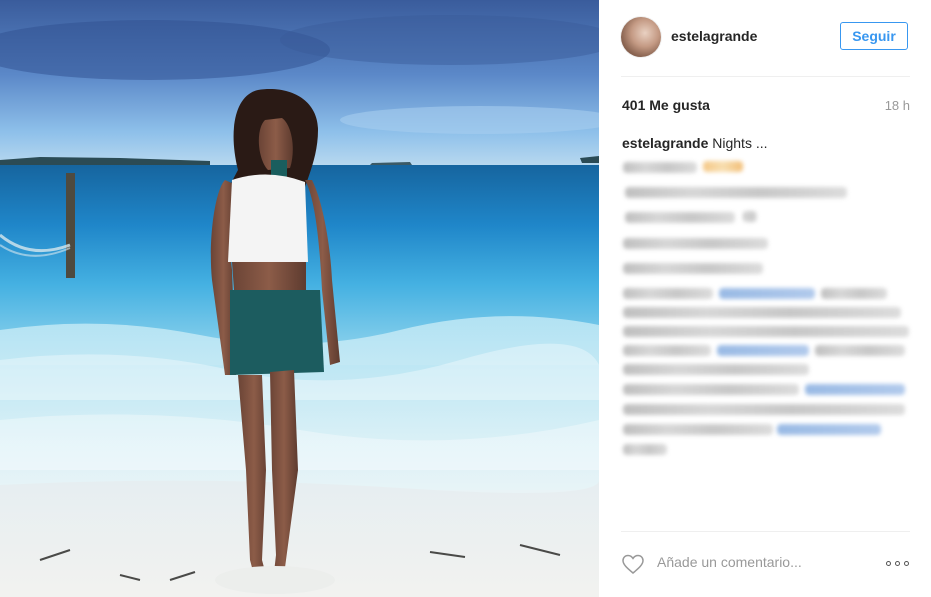 The width and height of the screenshot is (931, 597). Describe the element at coordinates (765, 531) in the screenshot. I see `comment-divider` at that location.